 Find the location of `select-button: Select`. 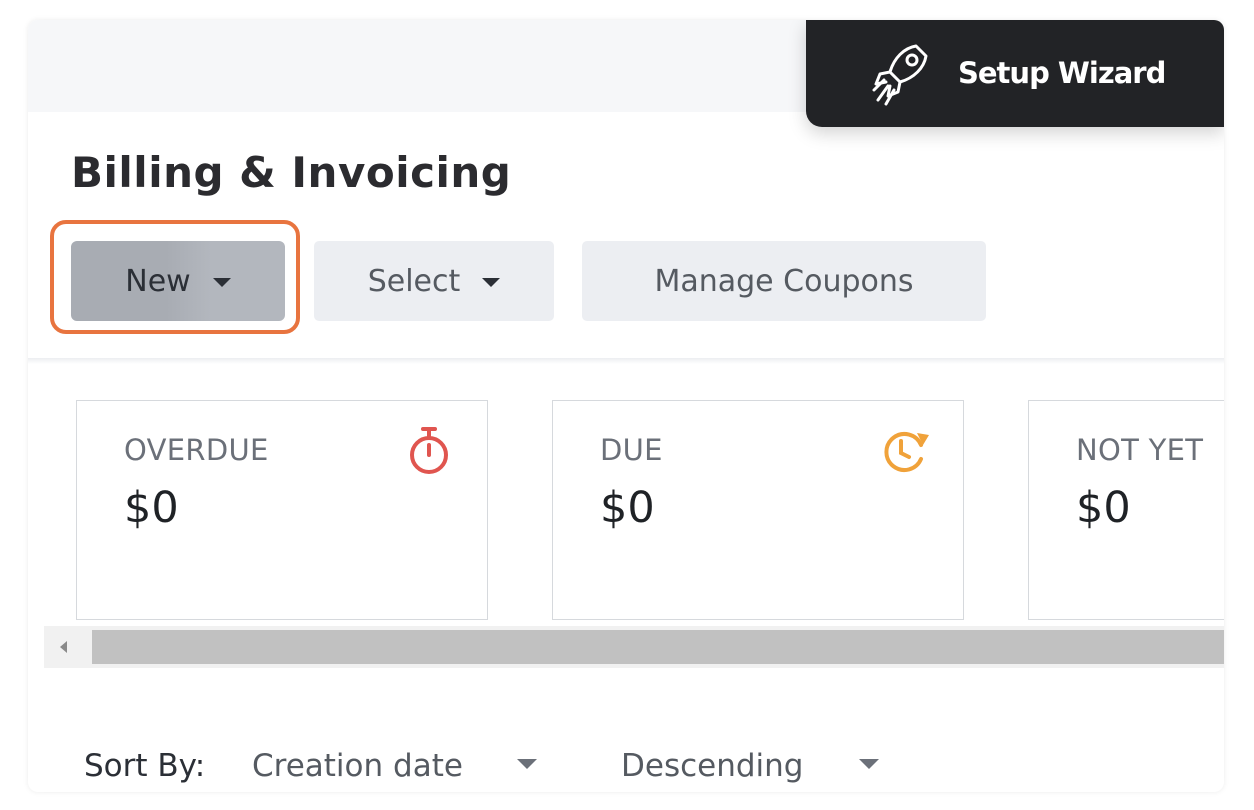

select-button: Select is located at coordinates (434, 281).